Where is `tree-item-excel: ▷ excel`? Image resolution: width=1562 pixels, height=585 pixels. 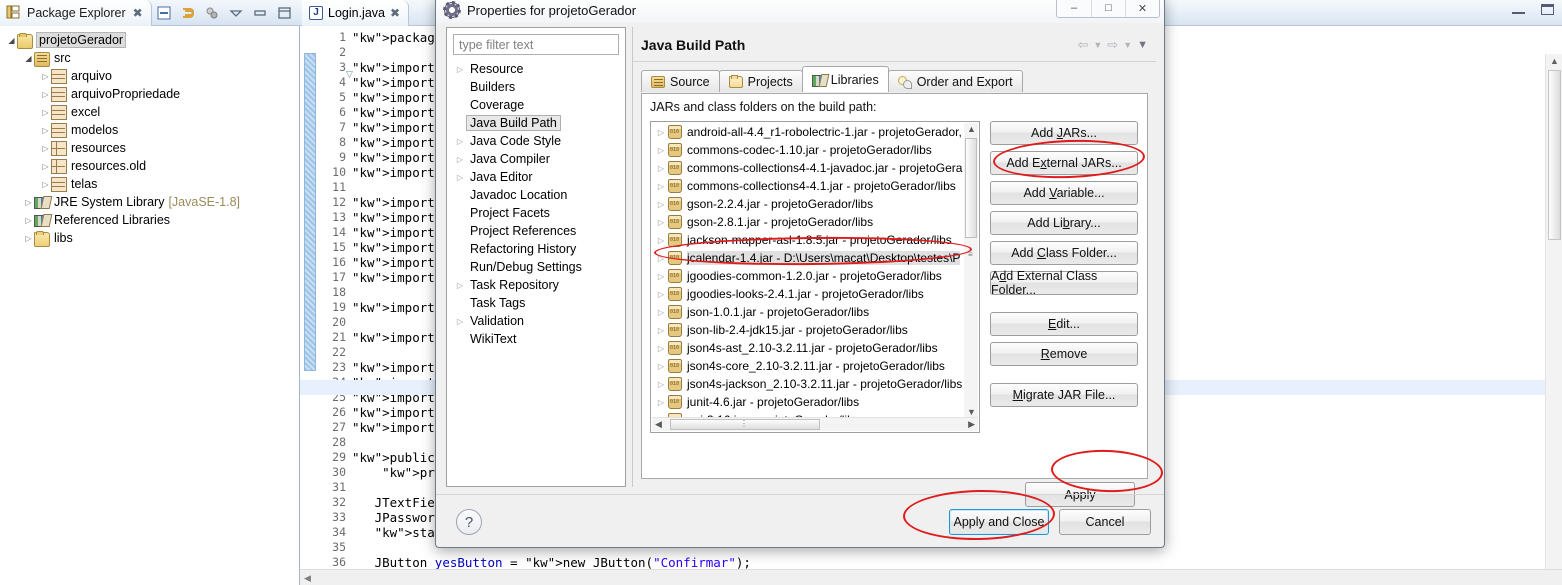 tree-item-excel: ▷ excel is located at coordinates (149, 112).